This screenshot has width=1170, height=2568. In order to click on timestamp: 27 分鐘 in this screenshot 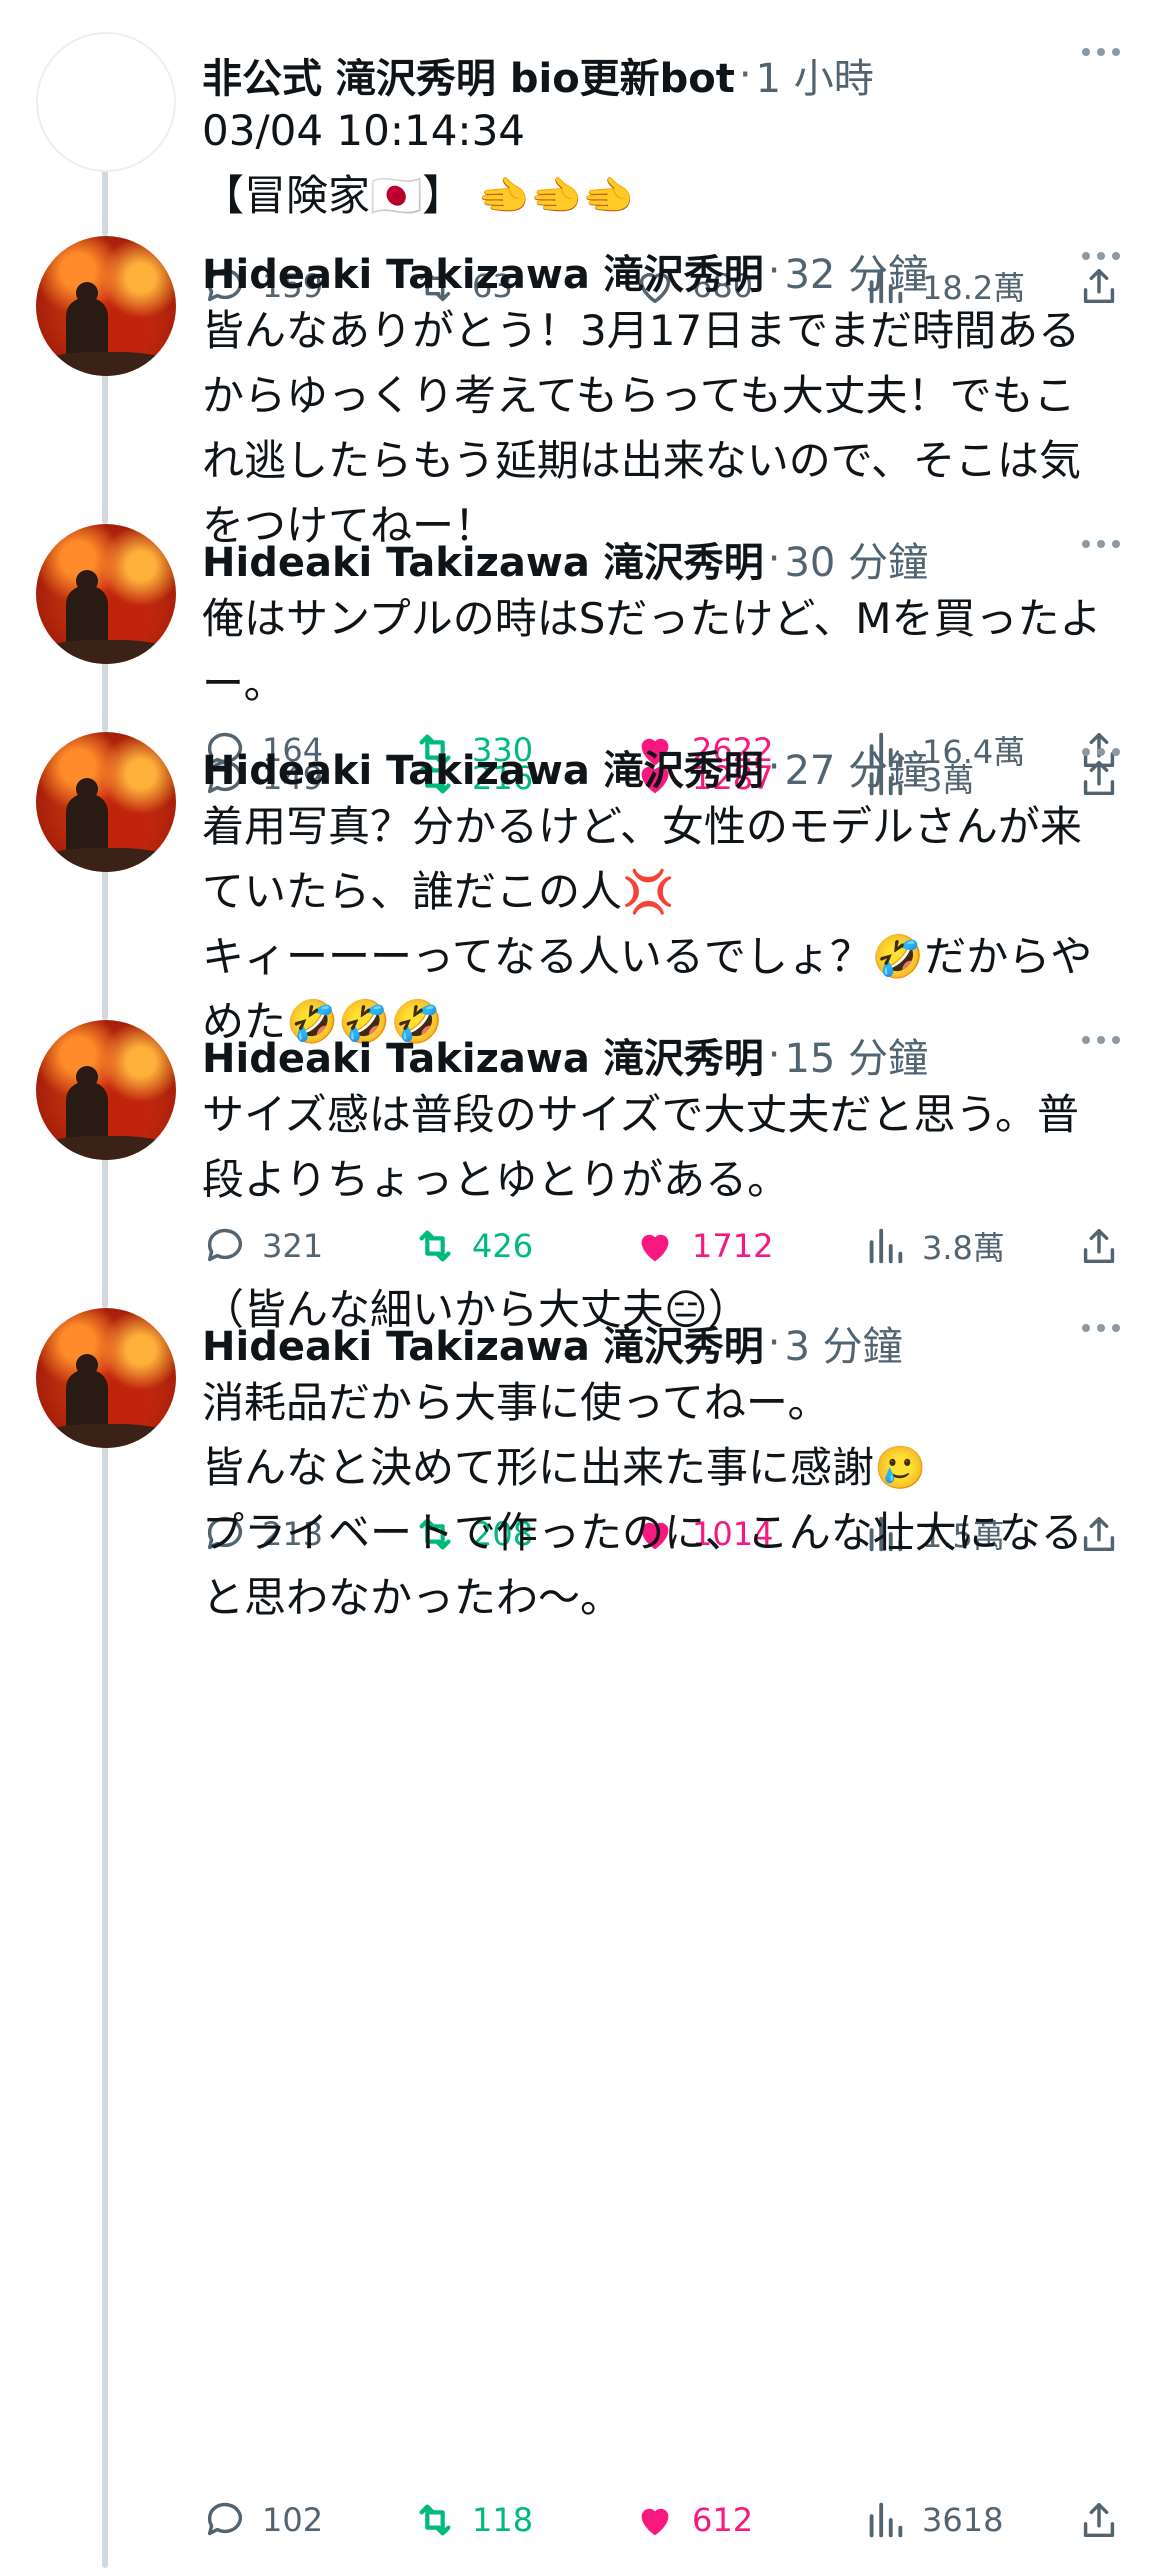, I will do `click(856, 767)`.